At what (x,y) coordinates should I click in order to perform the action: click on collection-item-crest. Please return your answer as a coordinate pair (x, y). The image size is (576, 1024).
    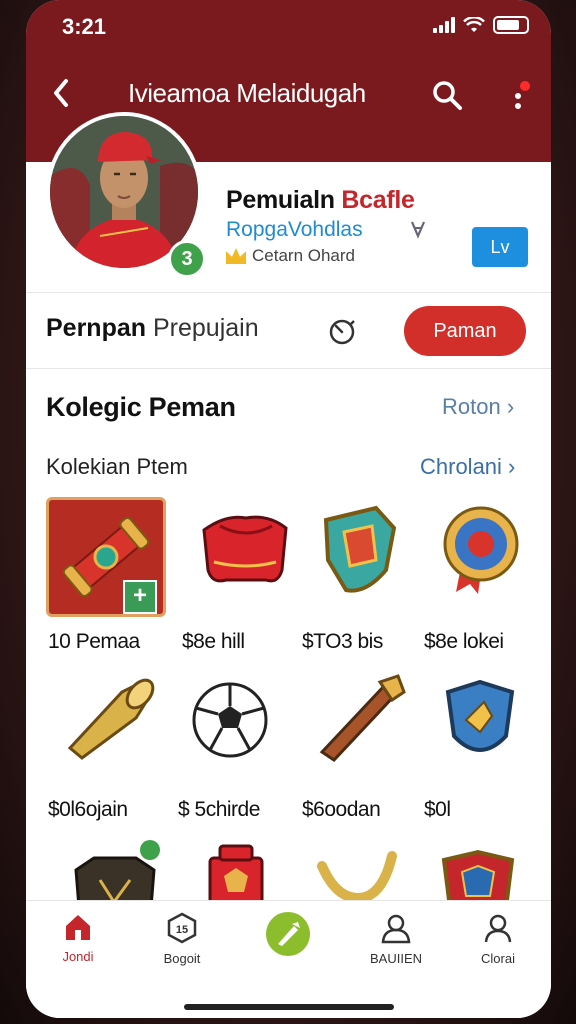
    Looking at the image, I should click on (376, 560).